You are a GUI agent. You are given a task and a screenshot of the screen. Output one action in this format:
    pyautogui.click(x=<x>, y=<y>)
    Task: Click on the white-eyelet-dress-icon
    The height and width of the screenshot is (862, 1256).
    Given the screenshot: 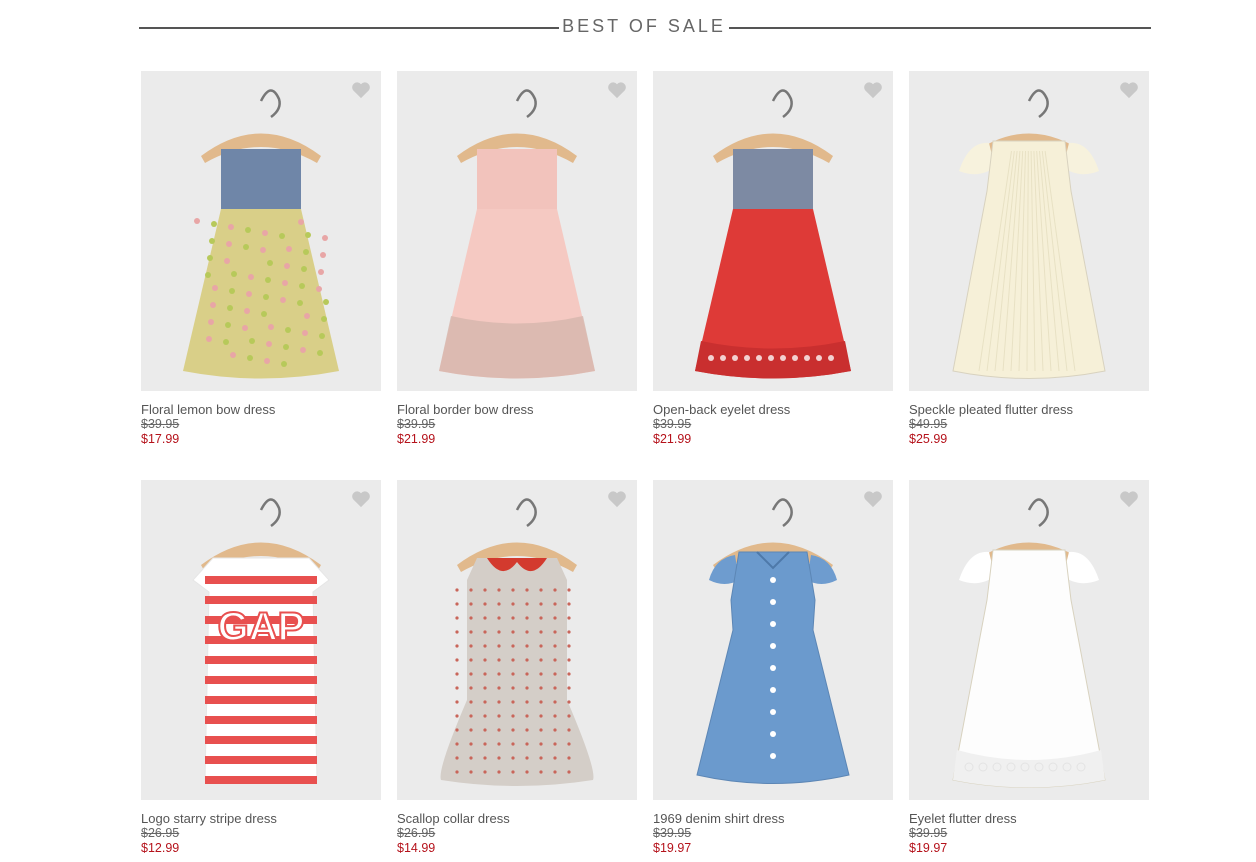 What is the action you would take?
    pyautogui.click(x=1029, y=643)
    